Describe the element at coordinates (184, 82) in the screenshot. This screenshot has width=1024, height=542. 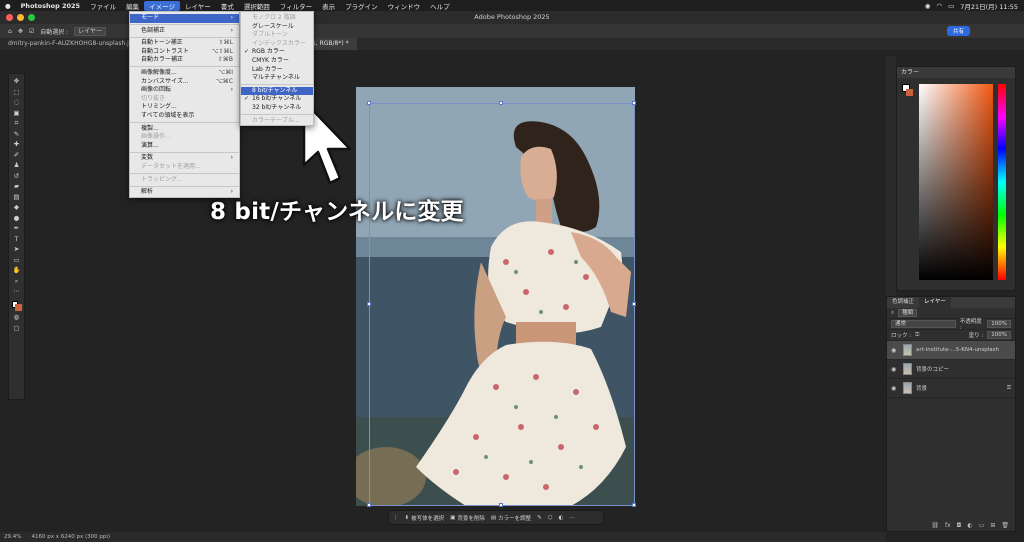
I see `image-menu-item: カンバスサイズ... ⌥⌘C` at that location.